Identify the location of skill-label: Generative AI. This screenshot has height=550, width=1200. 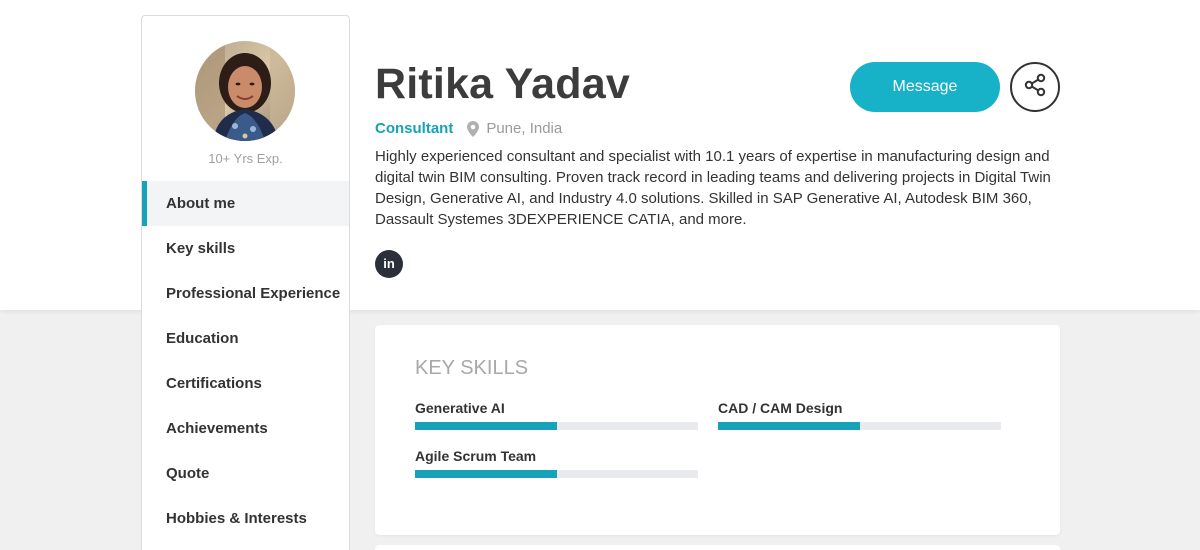
(460, 408).